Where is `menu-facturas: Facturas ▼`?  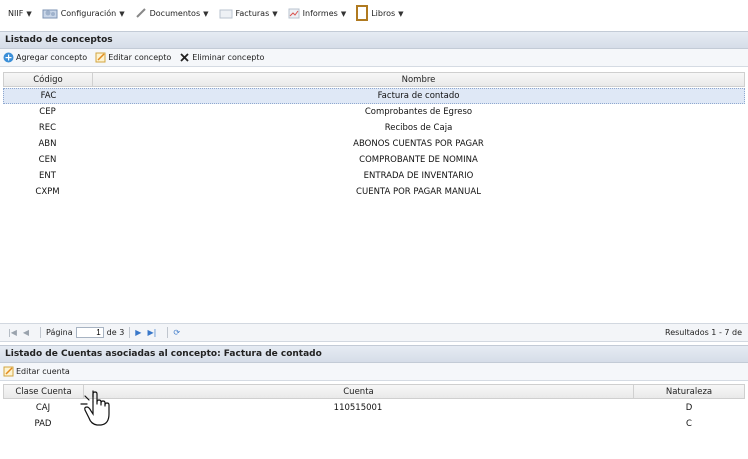 menu-facturas: Facturas ▼ is located at coordinates (248, 14).